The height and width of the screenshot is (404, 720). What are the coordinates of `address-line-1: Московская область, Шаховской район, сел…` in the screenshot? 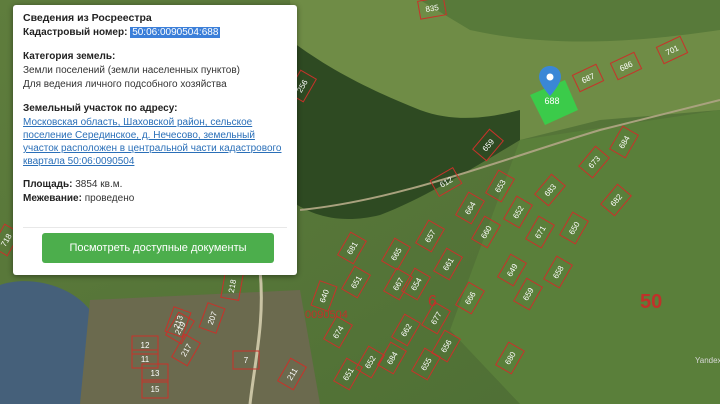 It's located at (155, 122).